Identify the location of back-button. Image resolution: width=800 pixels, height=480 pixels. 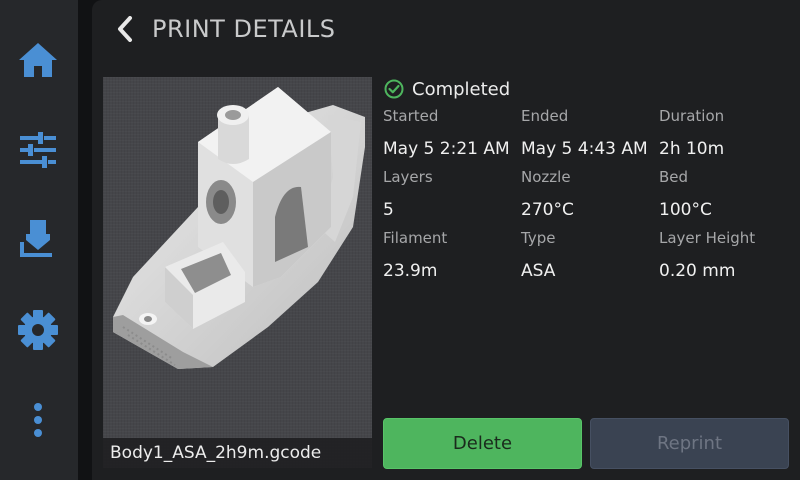
(125, 29).